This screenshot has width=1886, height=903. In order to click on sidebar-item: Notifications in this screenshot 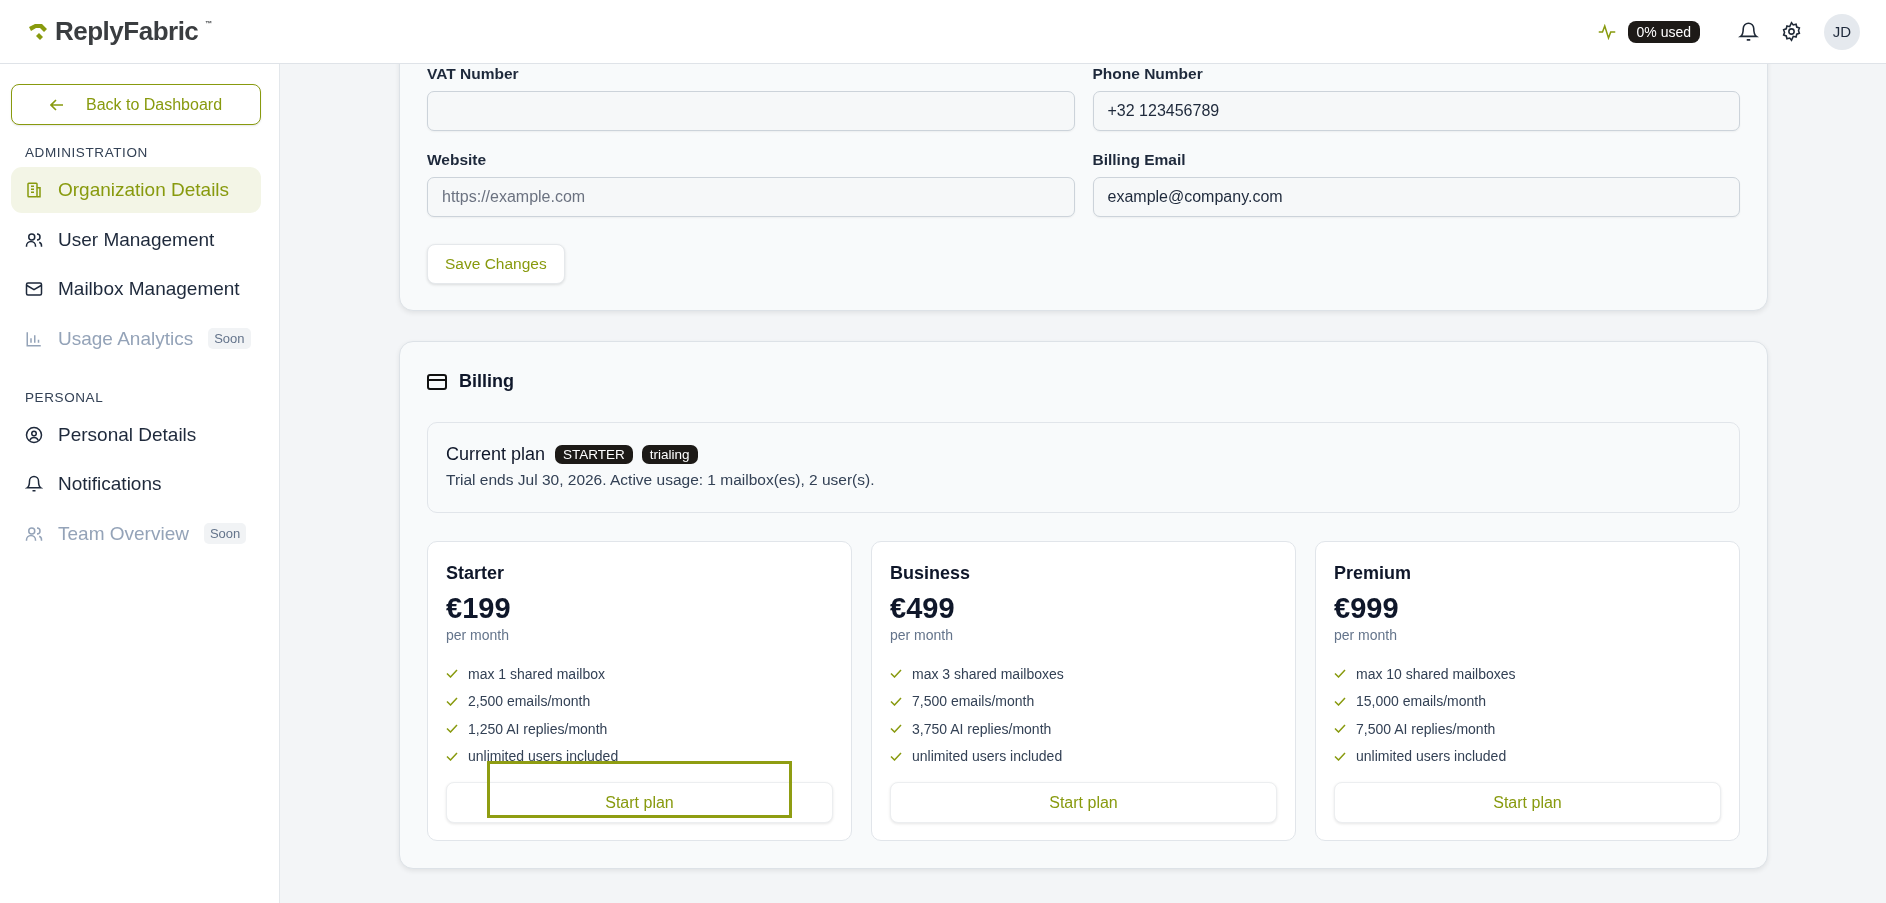, I will do `click(136, 484)`.